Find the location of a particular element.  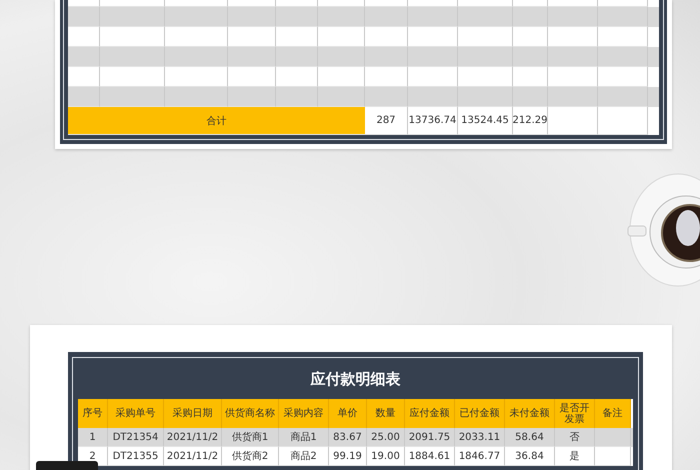

table-cell: 1 is located at coordinates (93, 437).